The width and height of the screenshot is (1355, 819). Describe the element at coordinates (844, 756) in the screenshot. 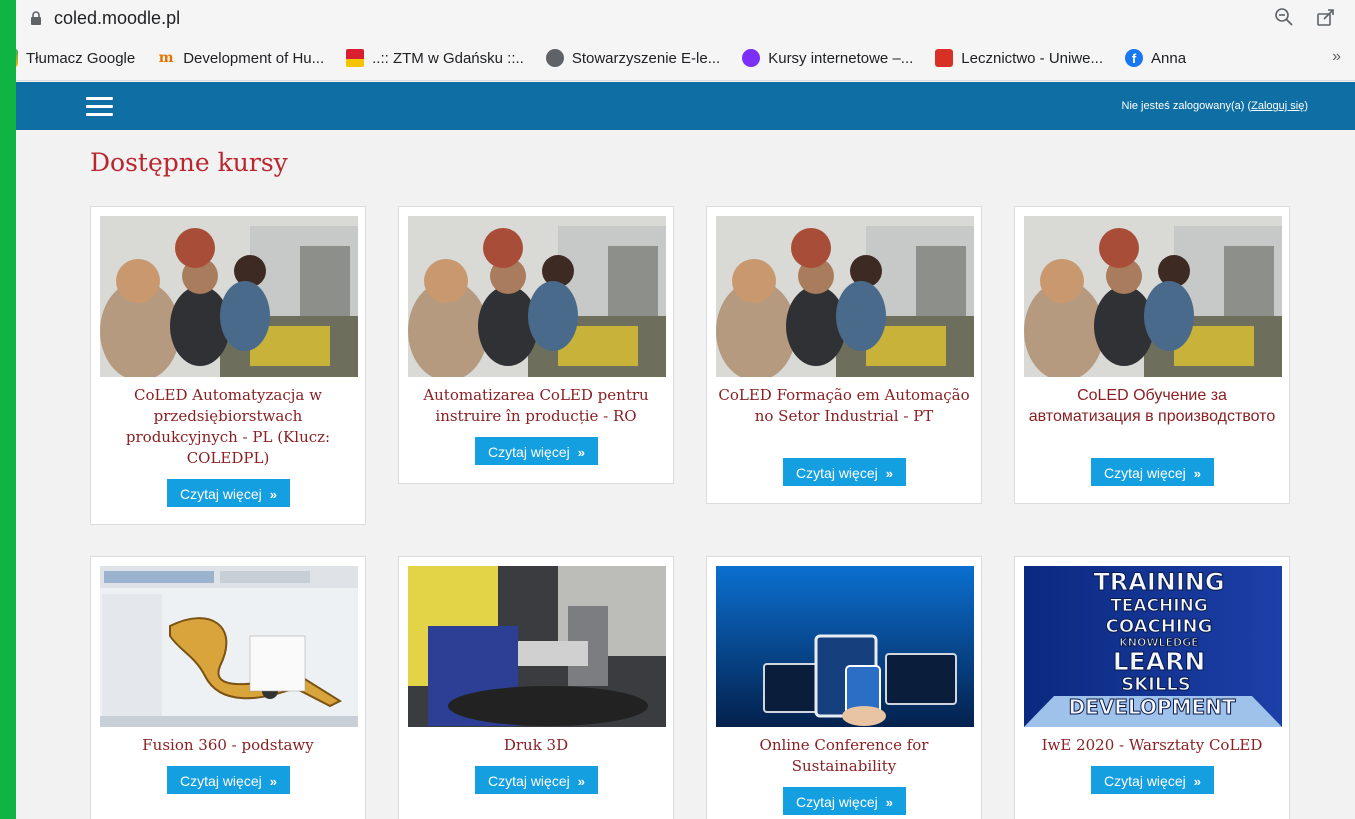

I see `course-title: Online Conference for Sustainability` at that location.